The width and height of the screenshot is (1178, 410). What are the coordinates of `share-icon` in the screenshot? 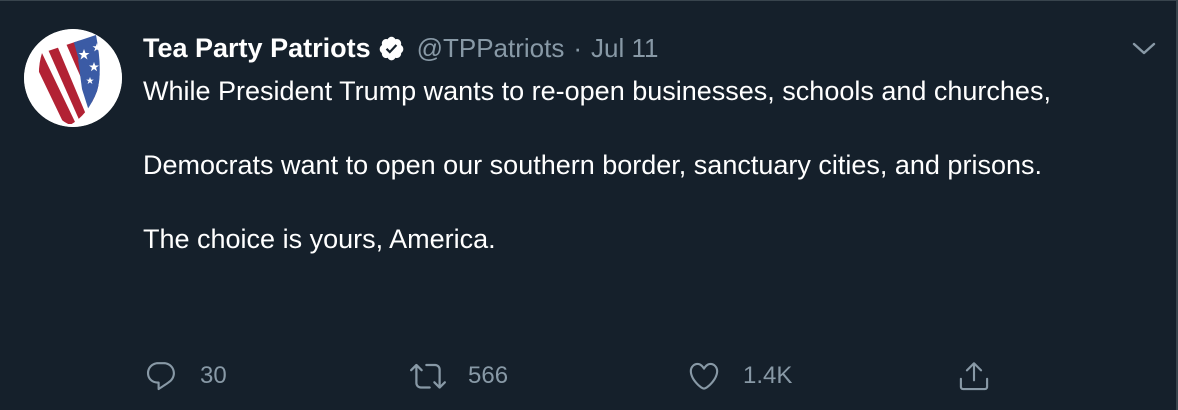 It's located at (974, 376).